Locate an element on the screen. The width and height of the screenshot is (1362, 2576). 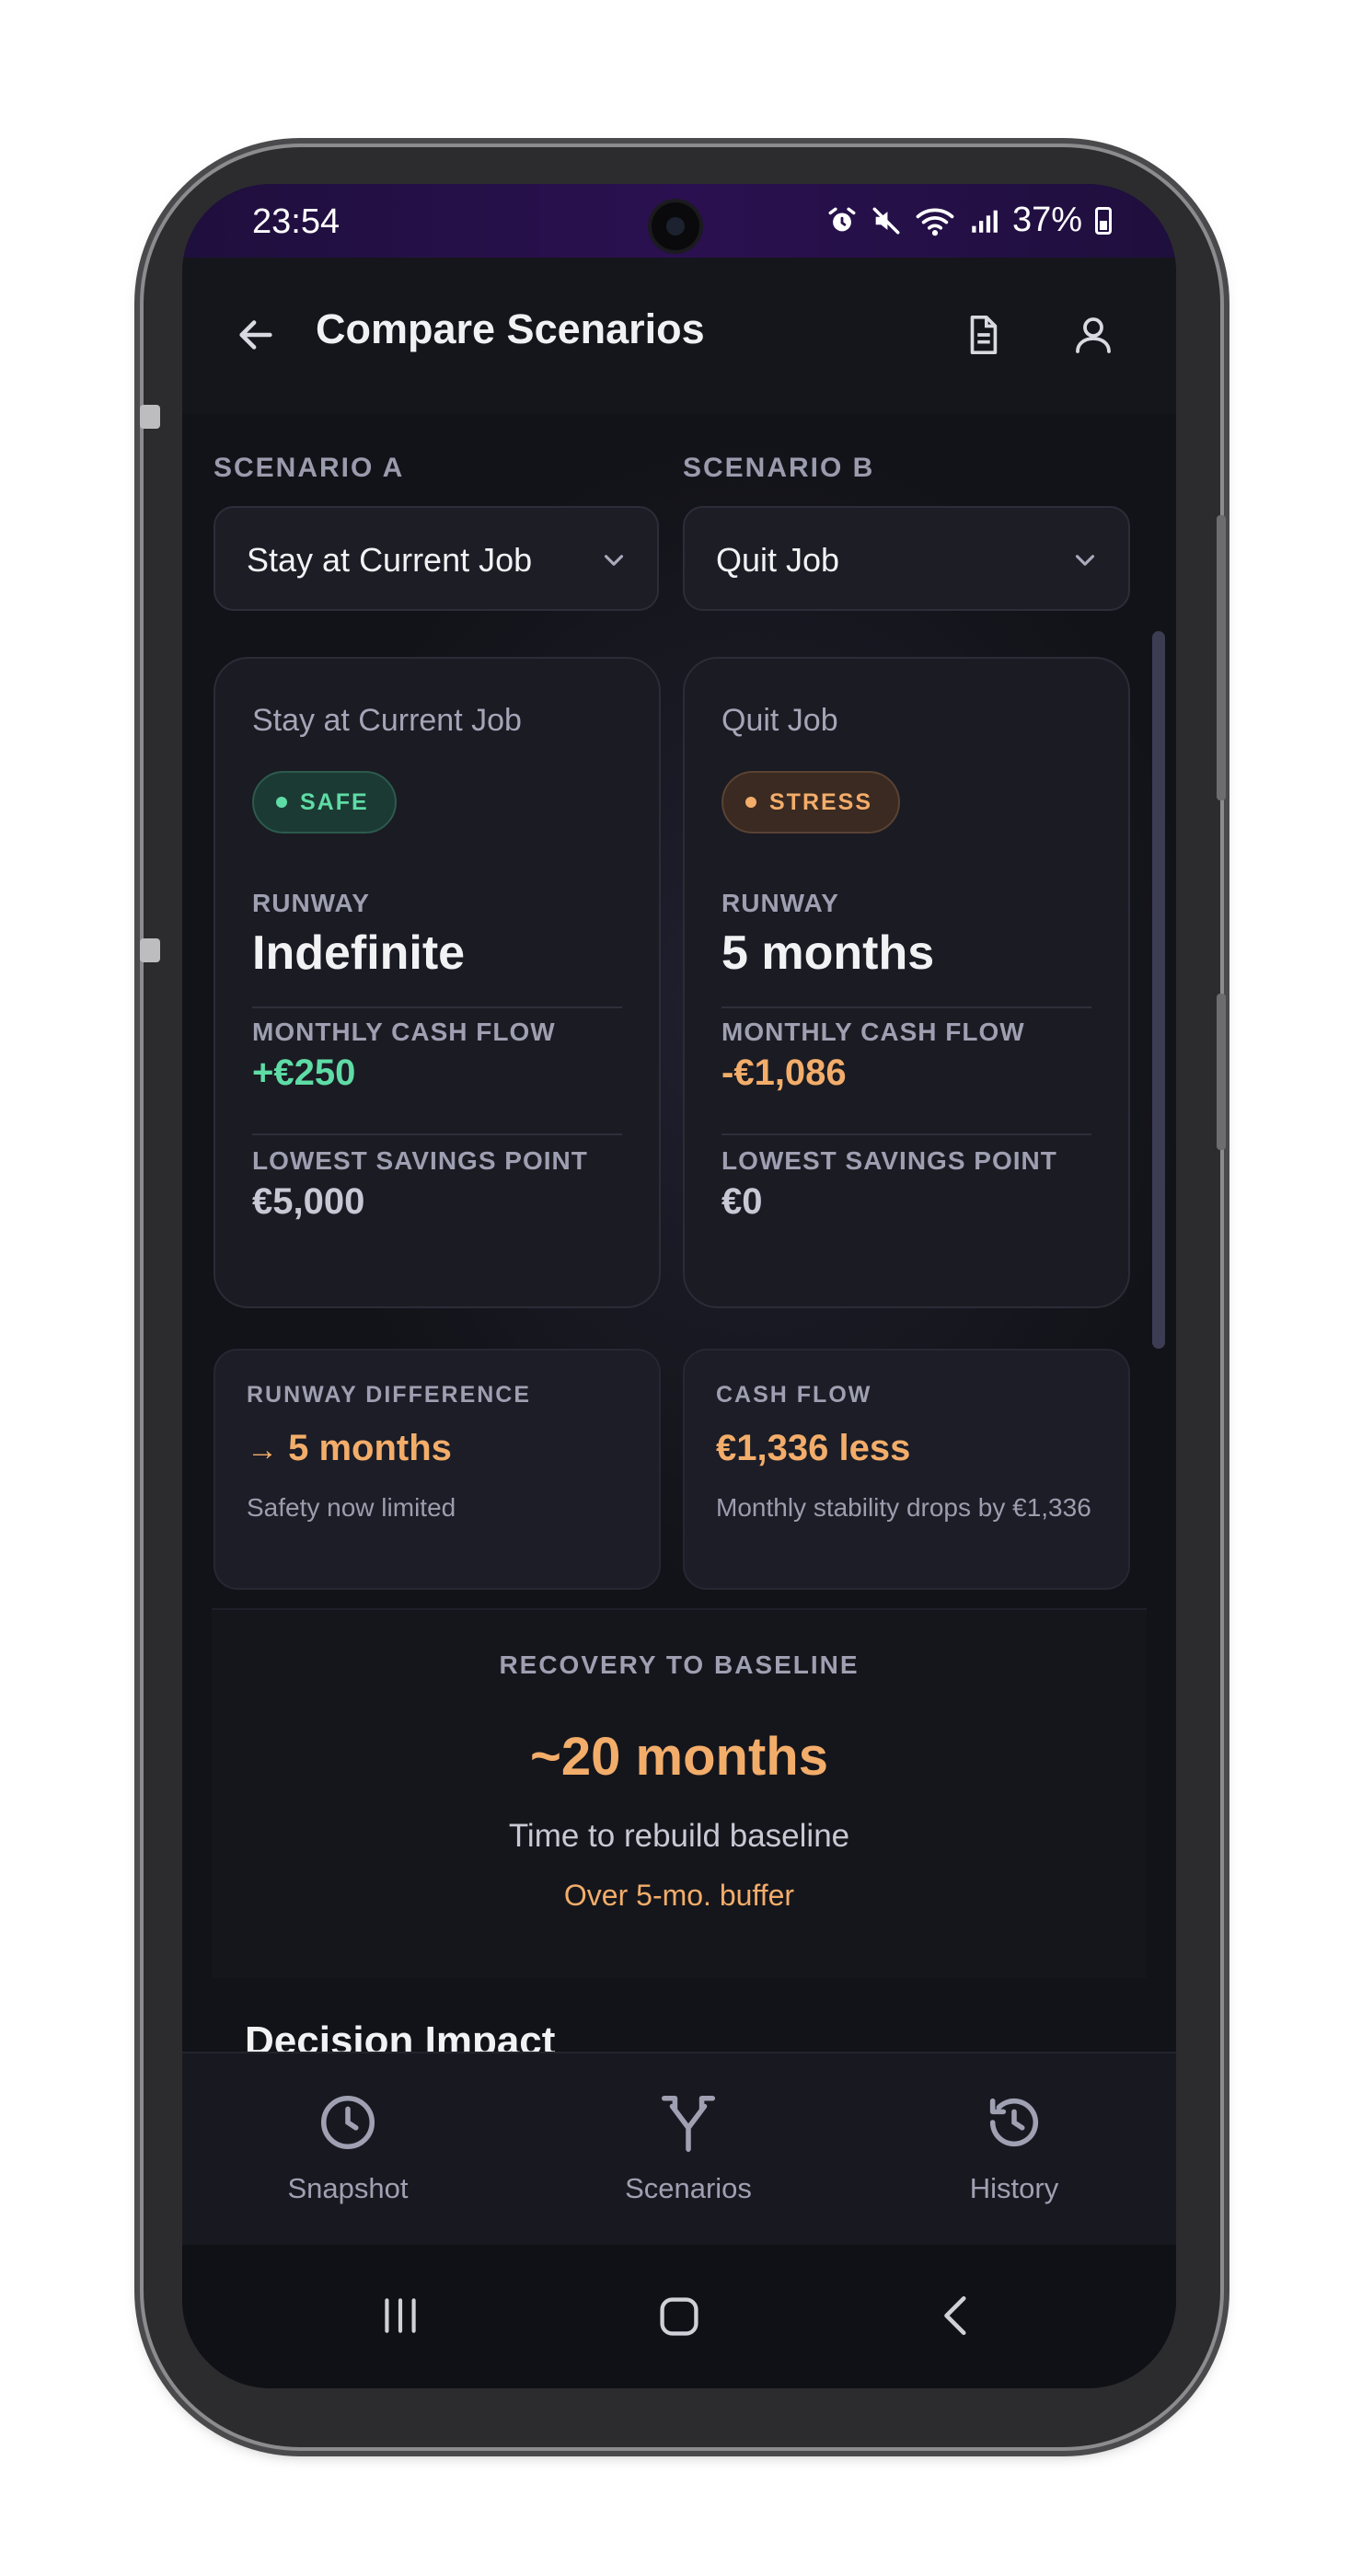
runway-difference-amount: 5 months is located at coordinates (370, 1448).